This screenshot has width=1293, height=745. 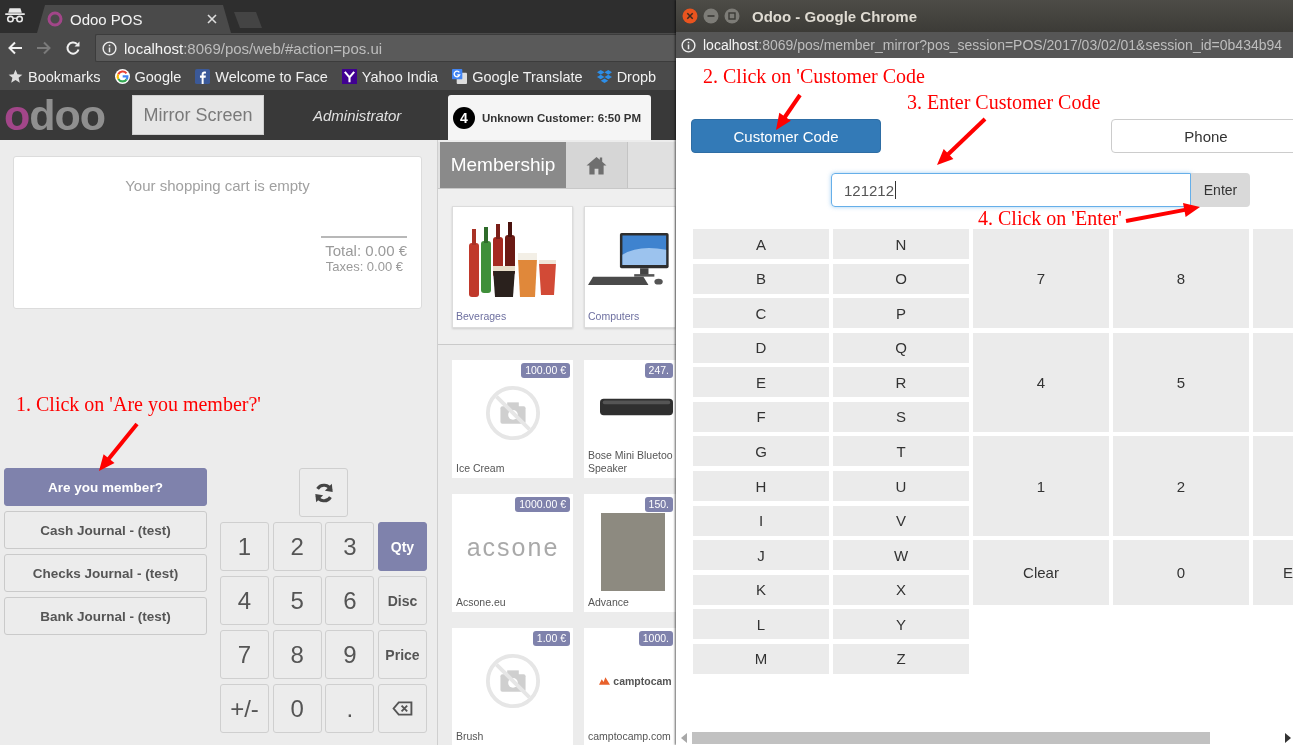 I want to click on category-card: Beverages, so click(x=512, y=267).